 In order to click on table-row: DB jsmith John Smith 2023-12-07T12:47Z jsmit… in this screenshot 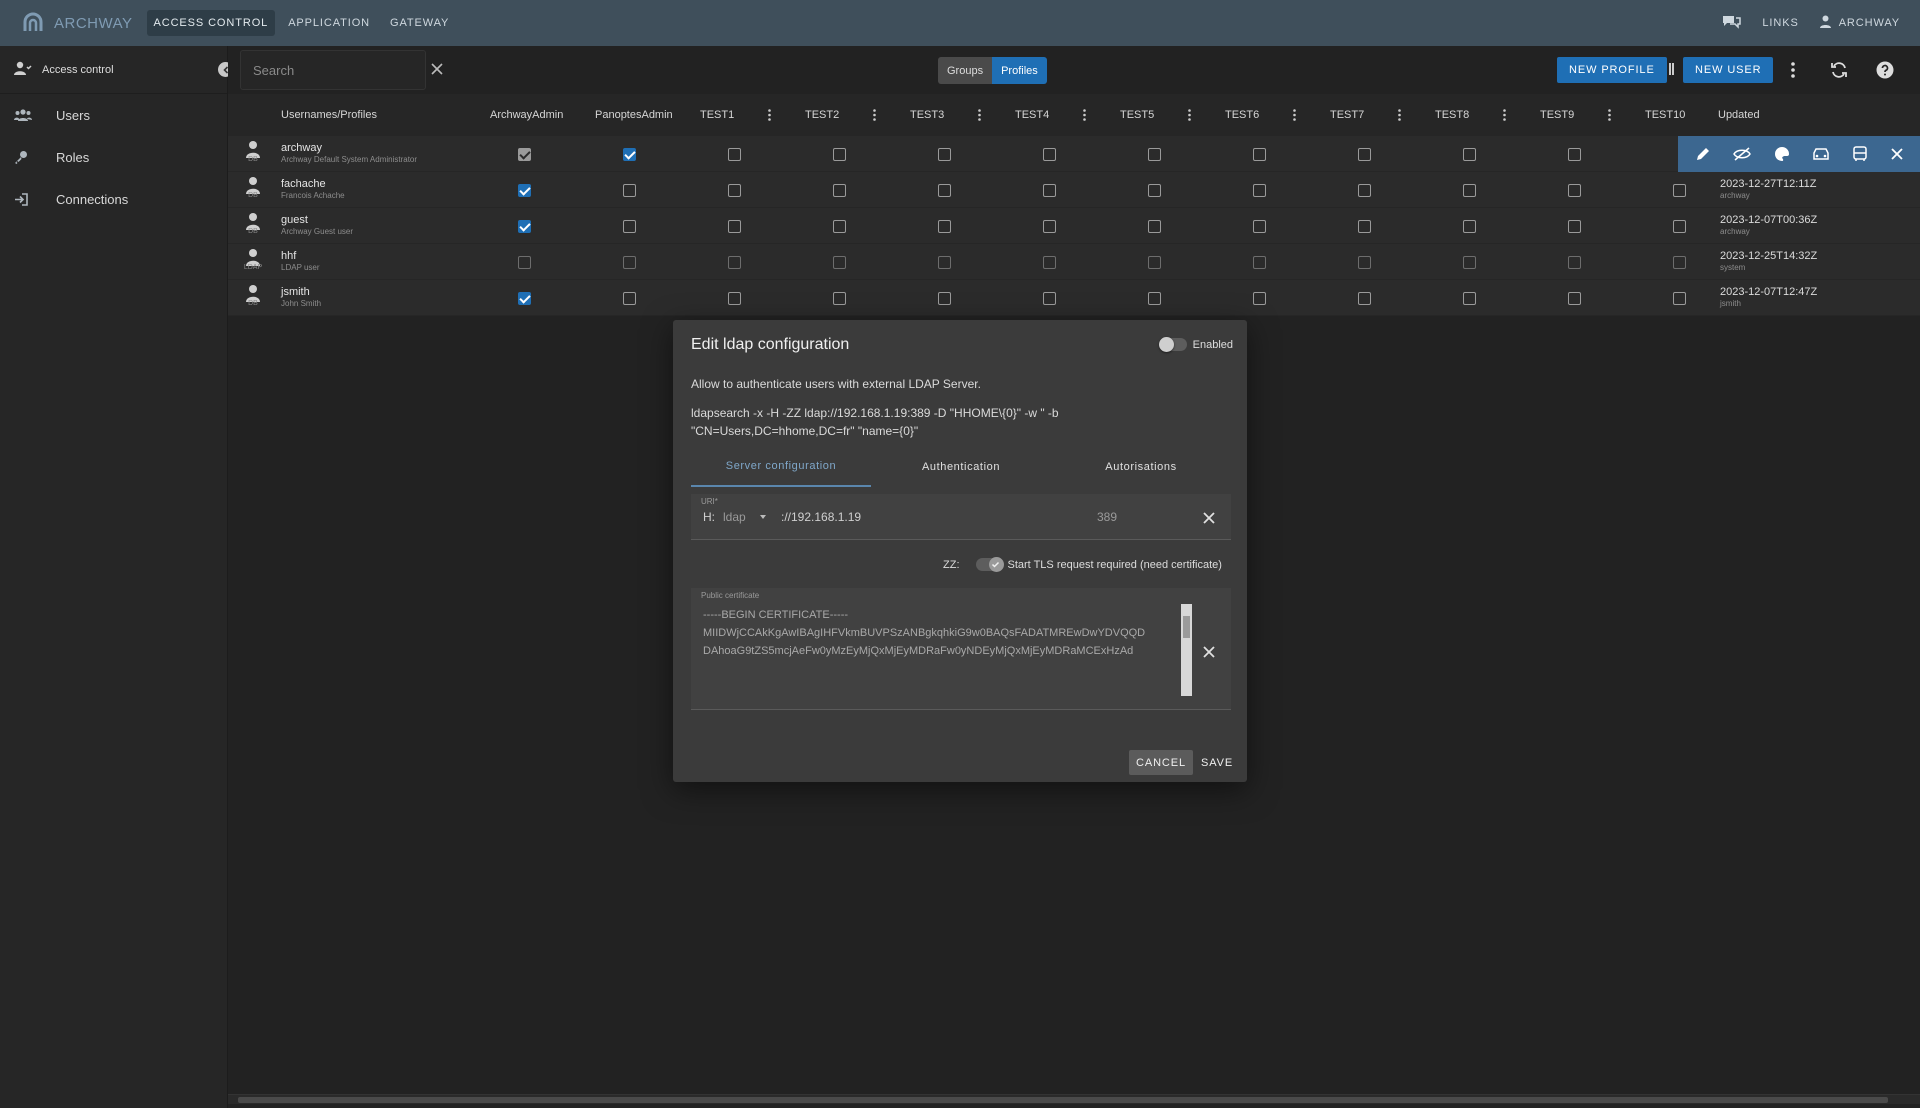, I will do `click(1074, 298)`.